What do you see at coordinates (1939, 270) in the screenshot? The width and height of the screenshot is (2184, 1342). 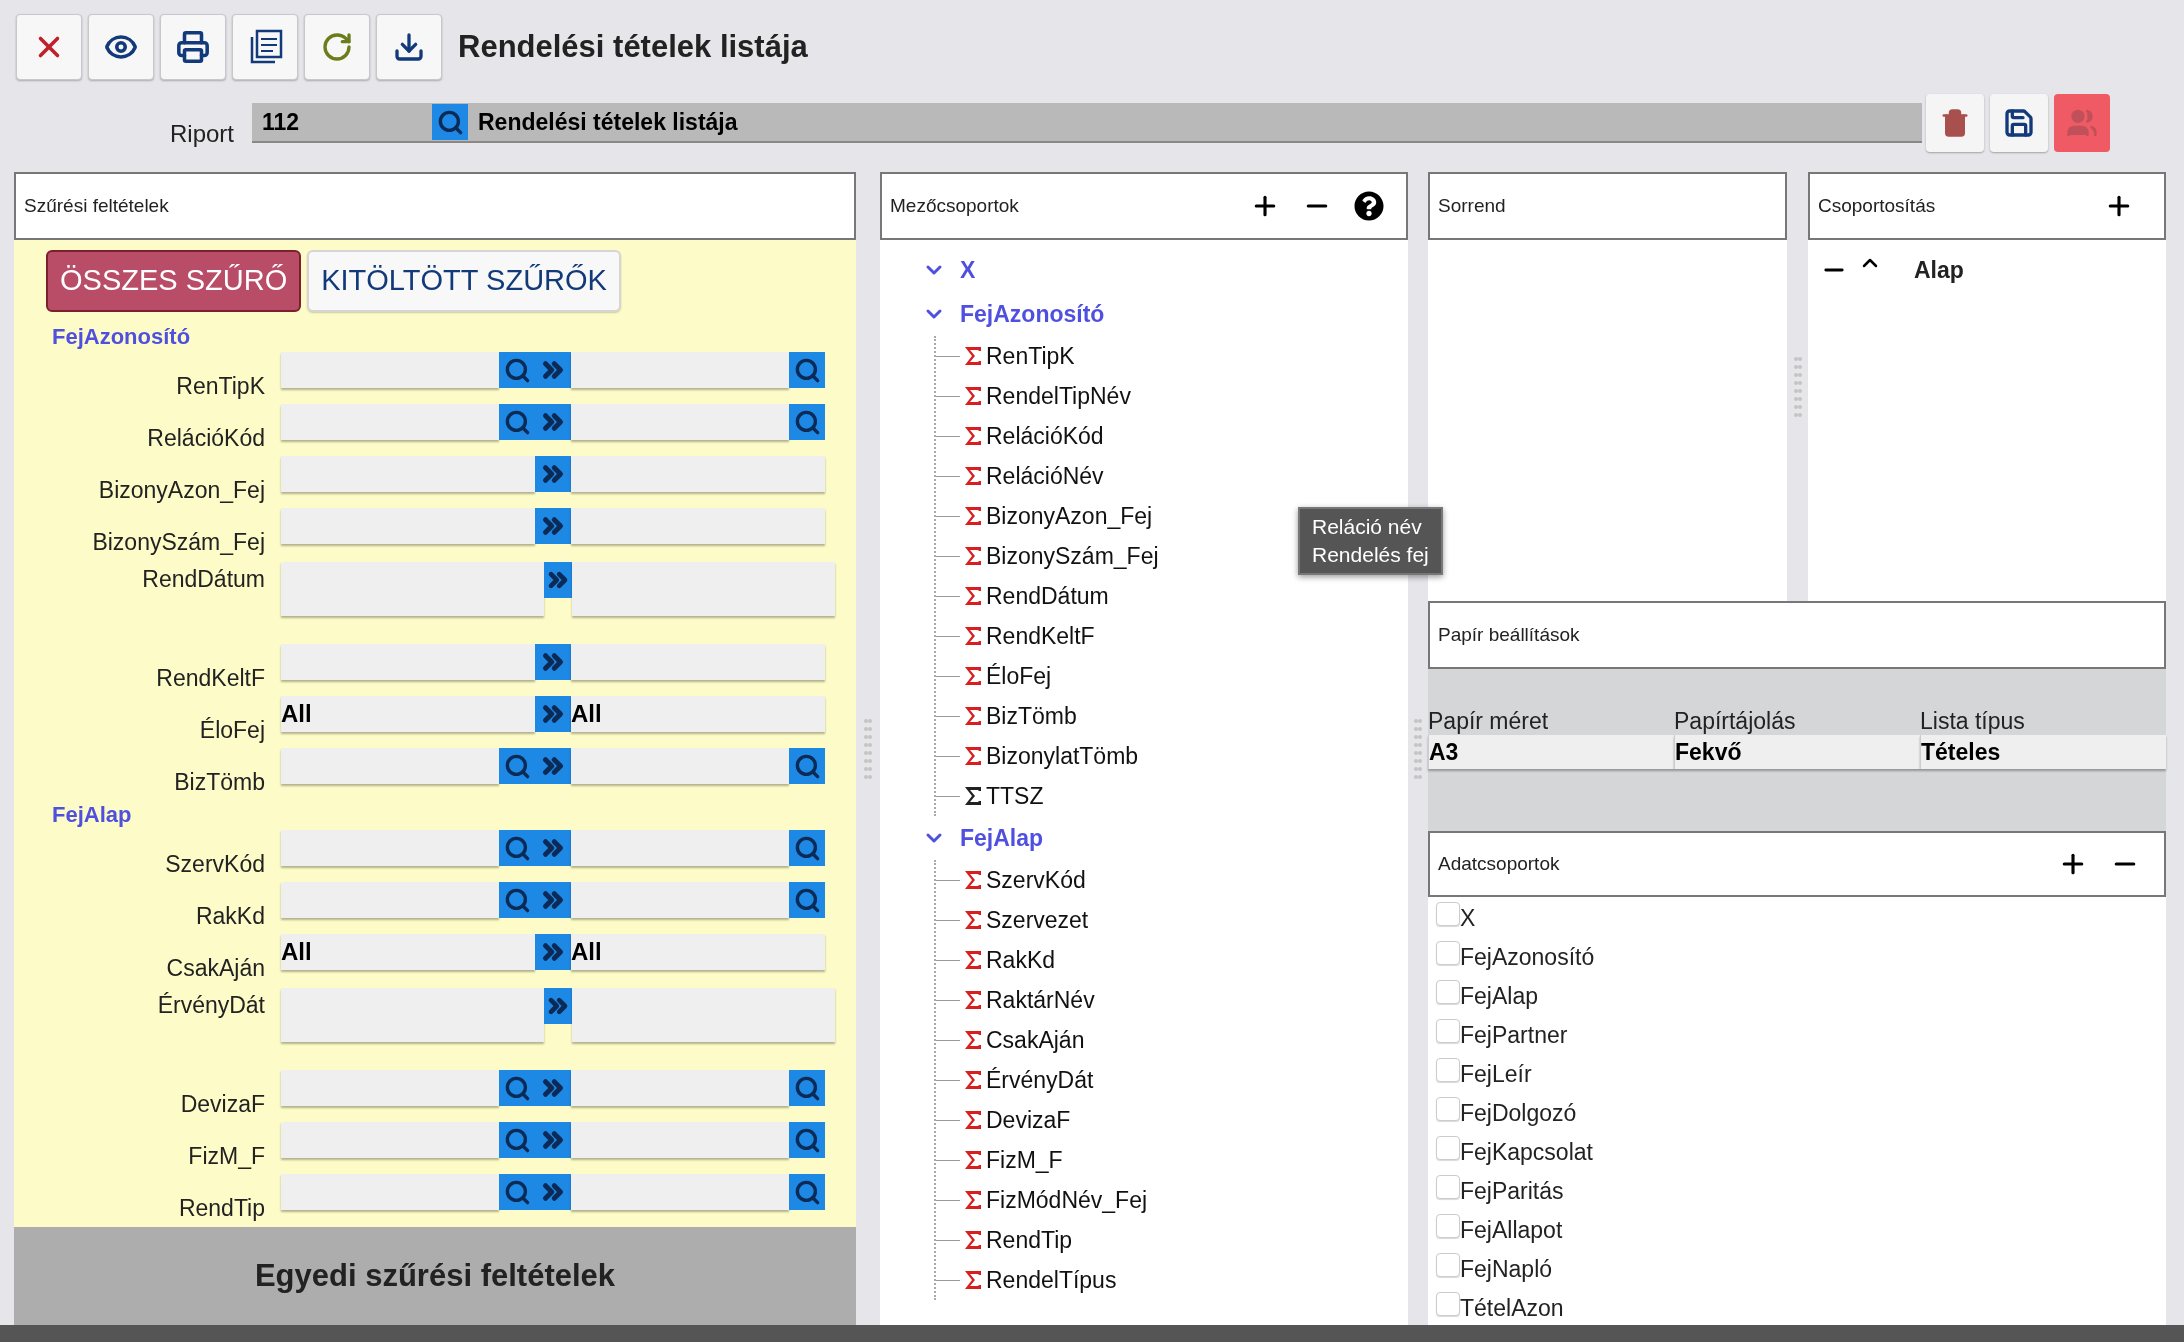 I see `grouping-item: Alap` at bounding box center [1939, 270].